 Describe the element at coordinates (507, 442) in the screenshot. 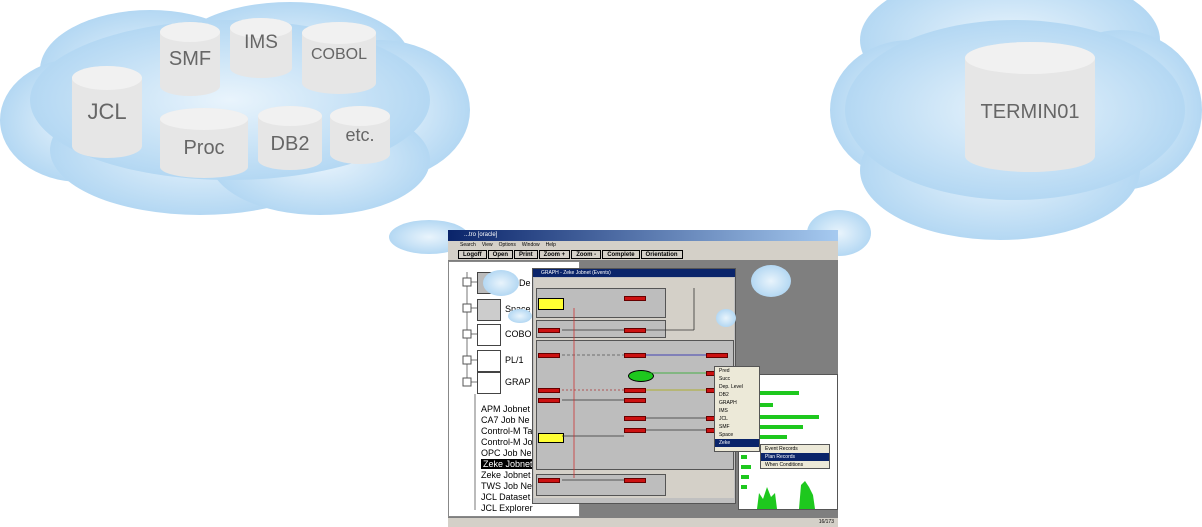

I see `tree-leaf: Control-M Jo` at that location.